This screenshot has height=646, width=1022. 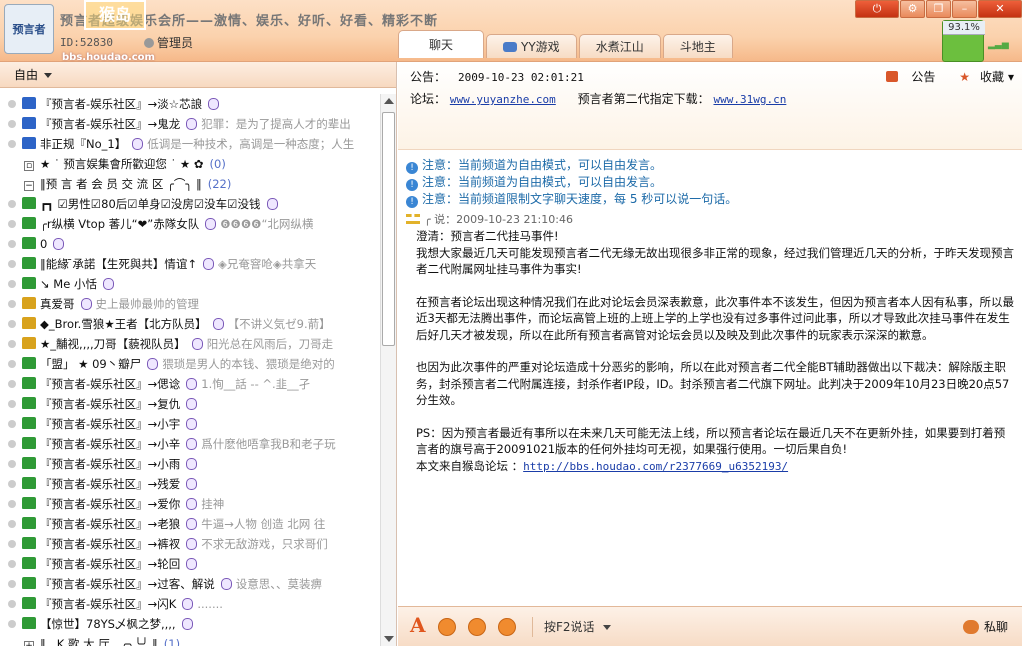 I want to click on member-name: ◆_Bror.雪狼★王者【北方队员】, so click(x=123, y=324).